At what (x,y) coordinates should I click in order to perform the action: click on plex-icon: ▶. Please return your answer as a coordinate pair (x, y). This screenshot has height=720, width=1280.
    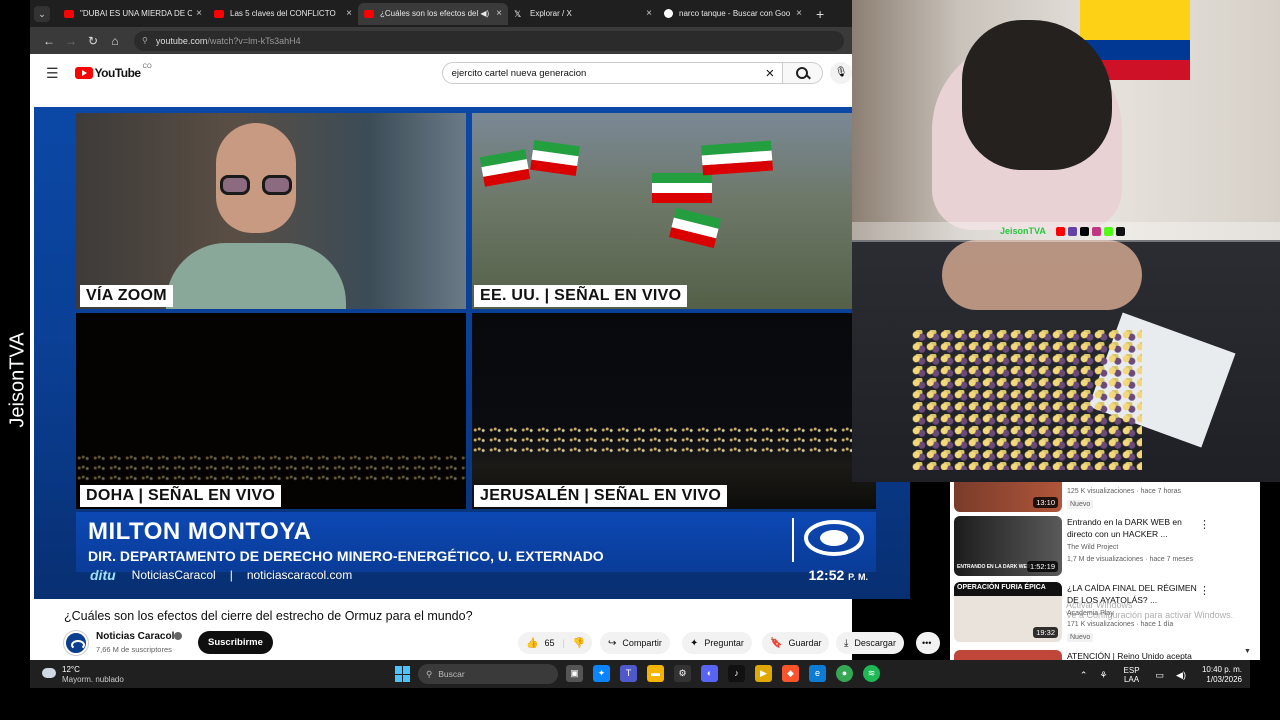
    Looking at the image, I should click on (763, 673).